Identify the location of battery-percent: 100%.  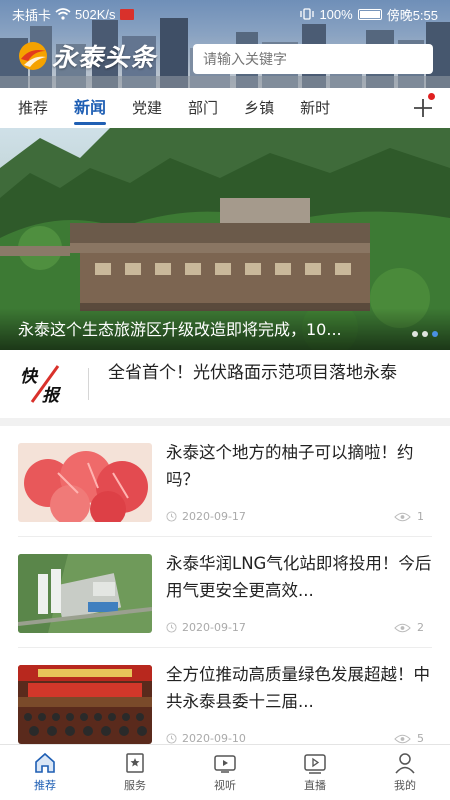
(336, 14).